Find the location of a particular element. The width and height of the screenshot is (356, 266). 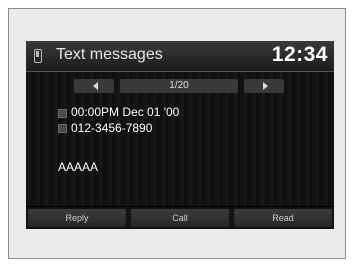

previous-message-button is located at coordinates (94, 86).